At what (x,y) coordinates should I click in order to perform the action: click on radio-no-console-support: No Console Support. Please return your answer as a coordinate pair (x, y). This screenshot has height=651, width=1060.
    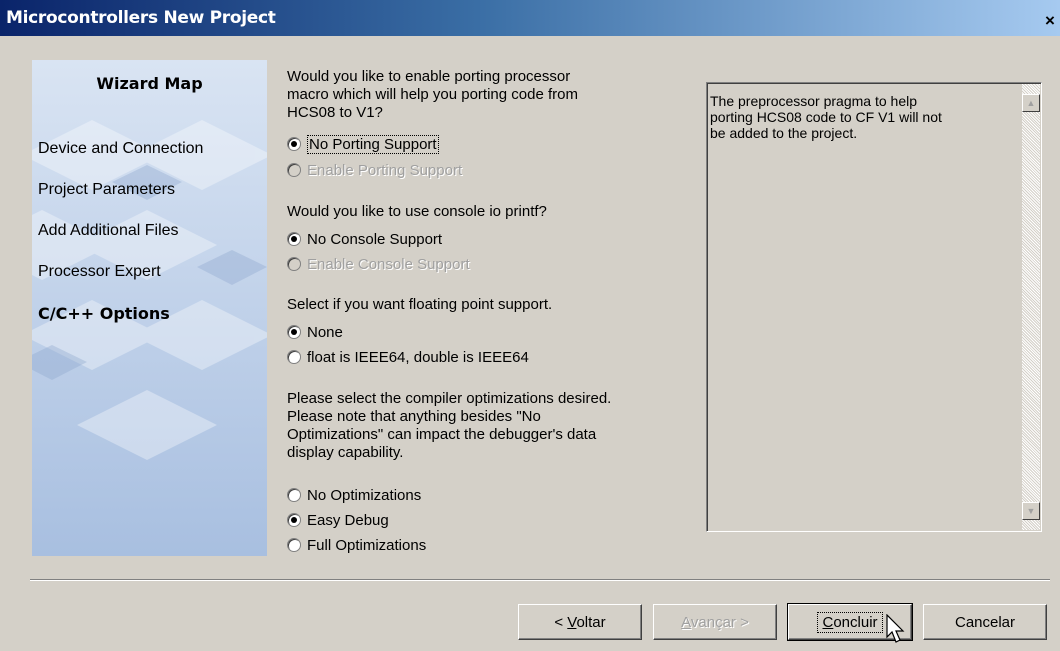
    Looking at the image, I should click on (364, 239).